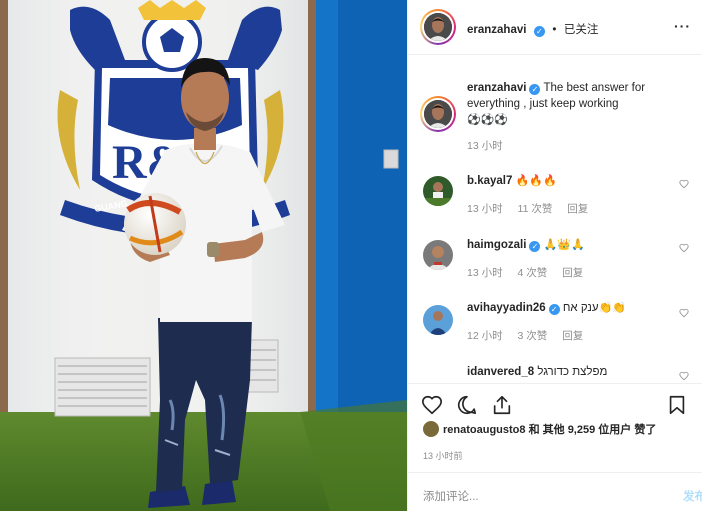 The height and width of the screenshot is (511, 702). What do you see at coordinates (432, 405) in the screenshot?
I see `heart-icon` at bounding box center [432, 405].